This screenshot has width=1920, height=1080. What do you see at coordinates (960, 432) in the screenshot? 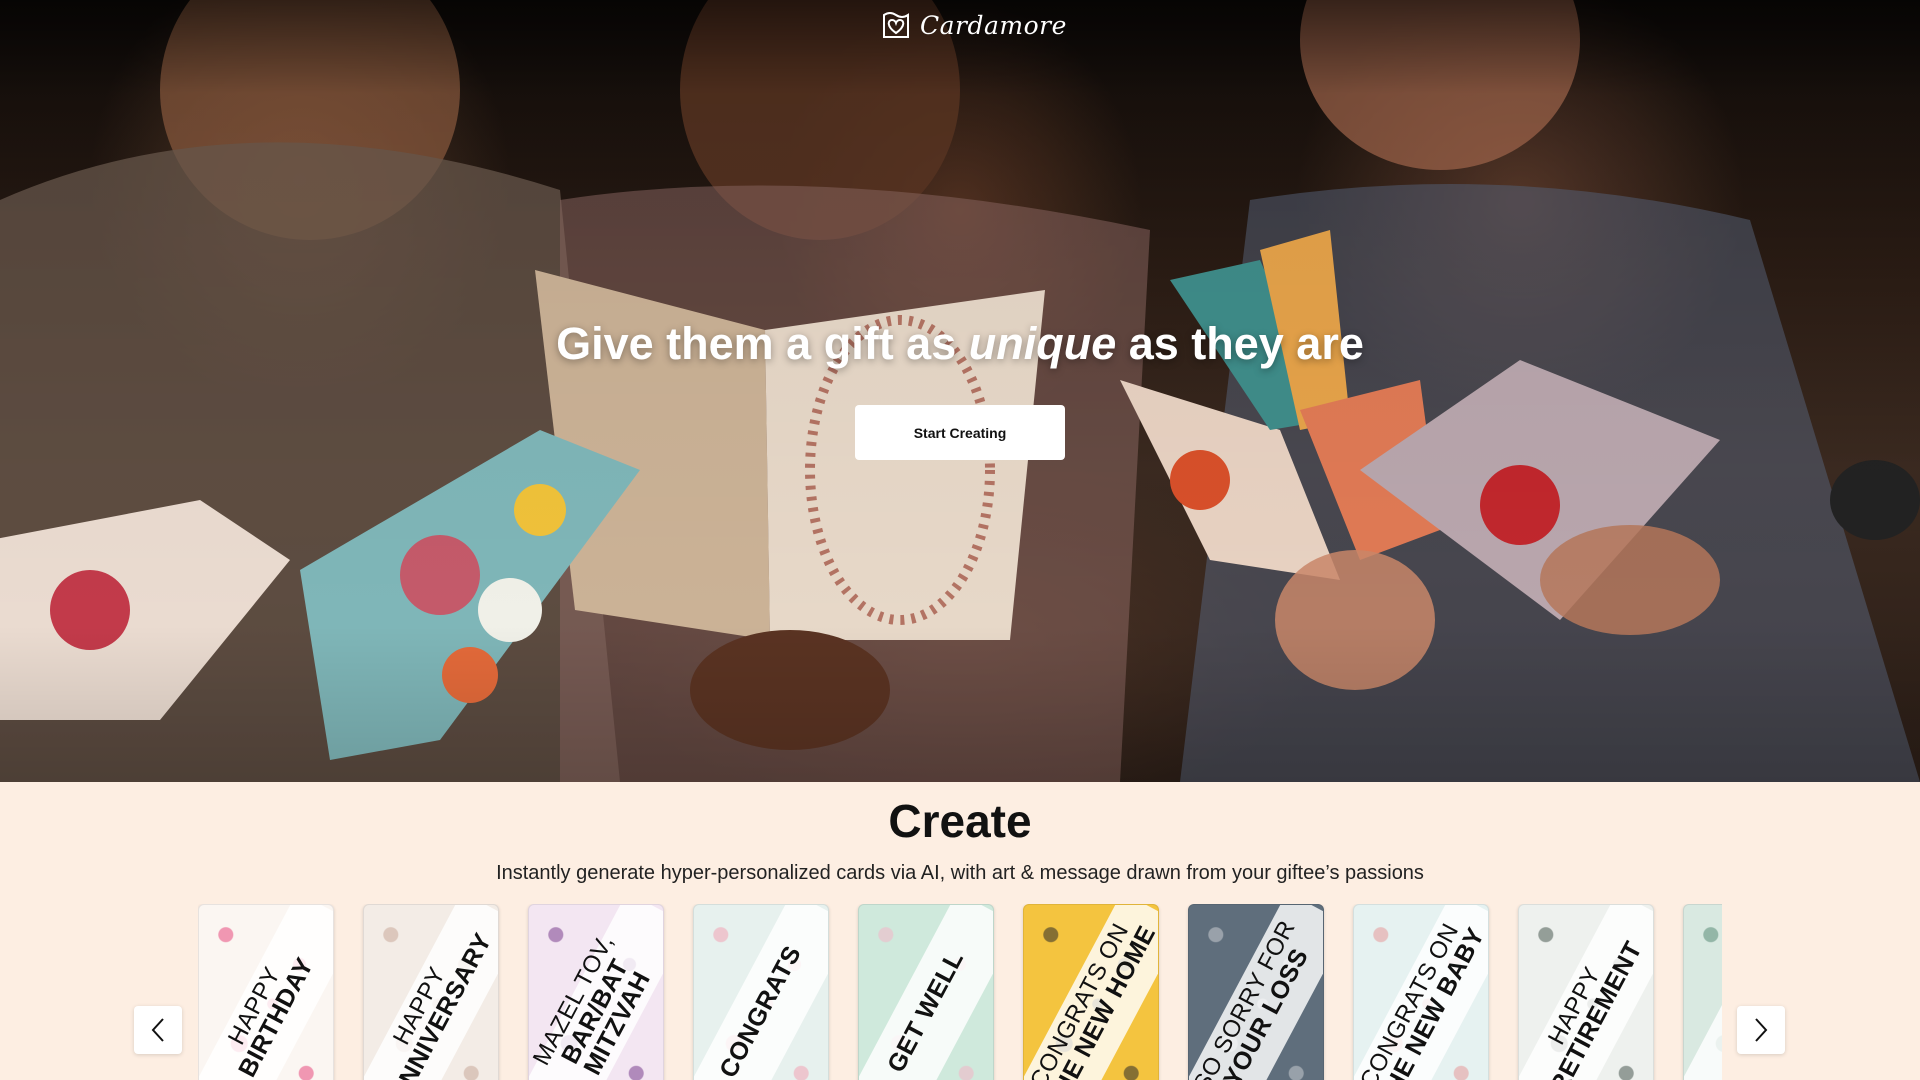
I see `start-creating-button: Start Creating` at bounding box center [960, 432].